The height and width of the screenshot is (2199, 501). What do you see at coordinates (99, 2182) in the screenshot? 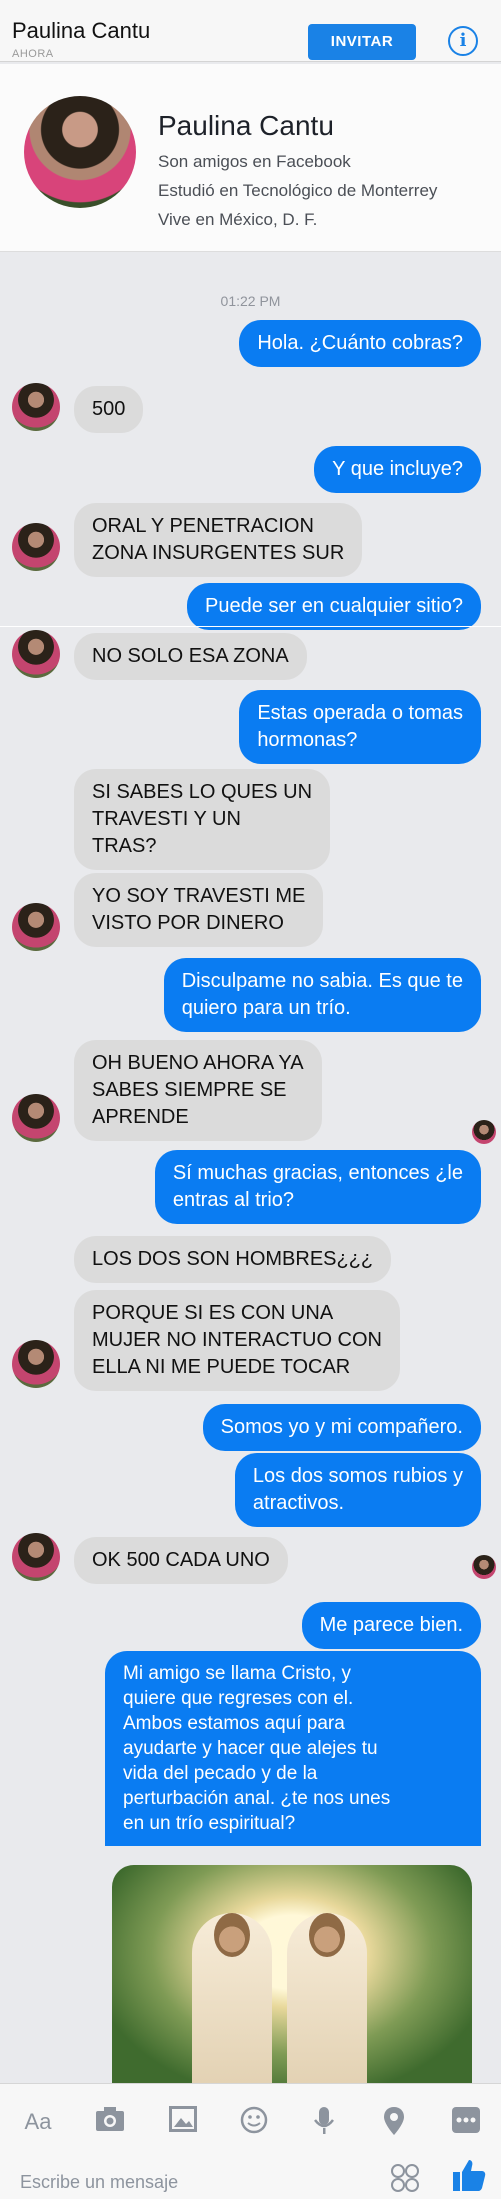
I see `message-input: Escribe un mensaje` at bounding box center [99, 2182].